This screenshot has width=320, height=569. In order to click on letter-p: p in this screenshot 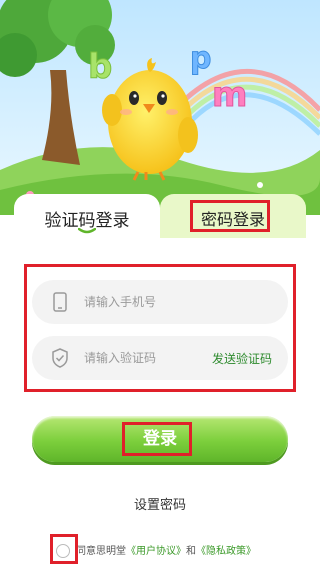, I will do `click(200, 58)`.